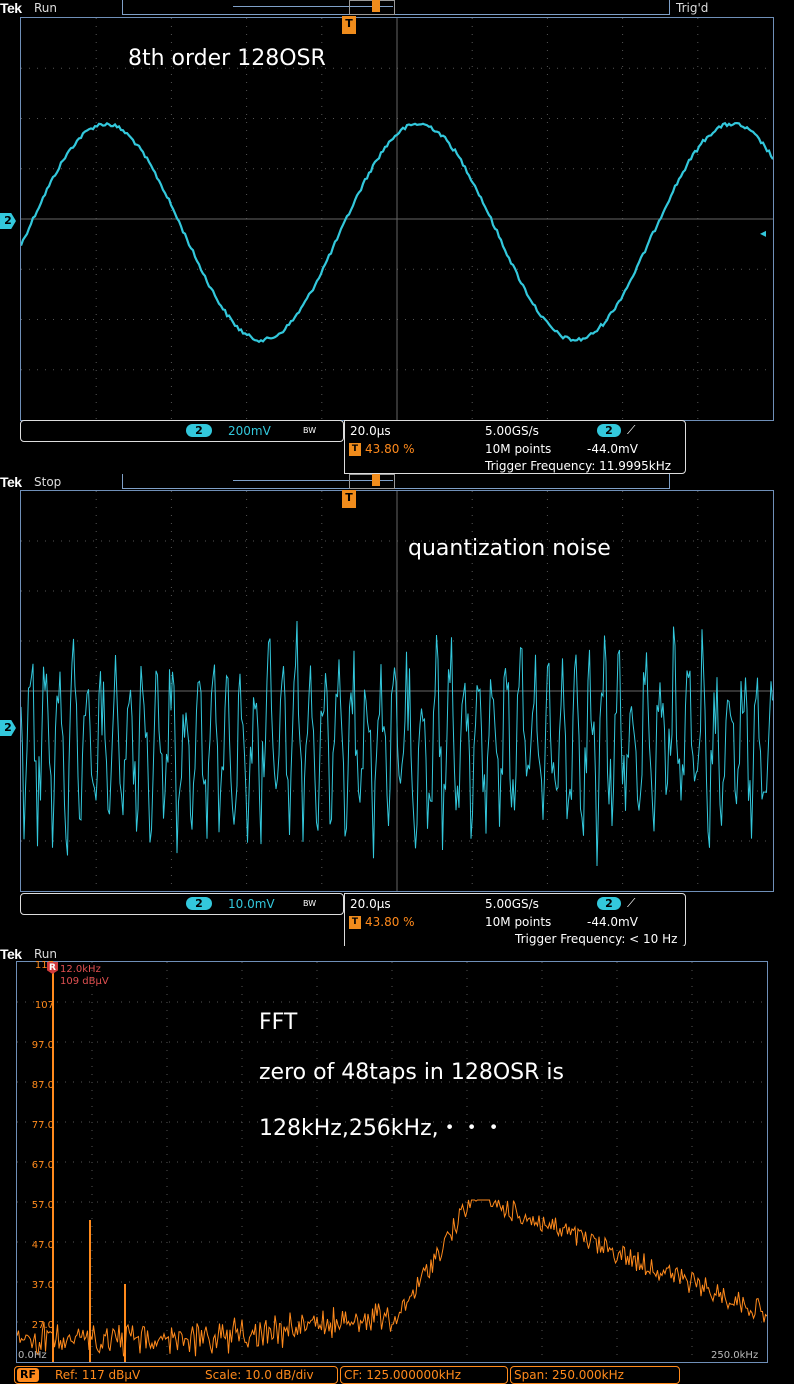 The width and height of the screenshot is (794, 1384). What do you see at coordinates (259, 1375) in the screenshot?
I see `vertical-scale: Scale: 10.0 dB/div` at bounding box center [259, 1375].